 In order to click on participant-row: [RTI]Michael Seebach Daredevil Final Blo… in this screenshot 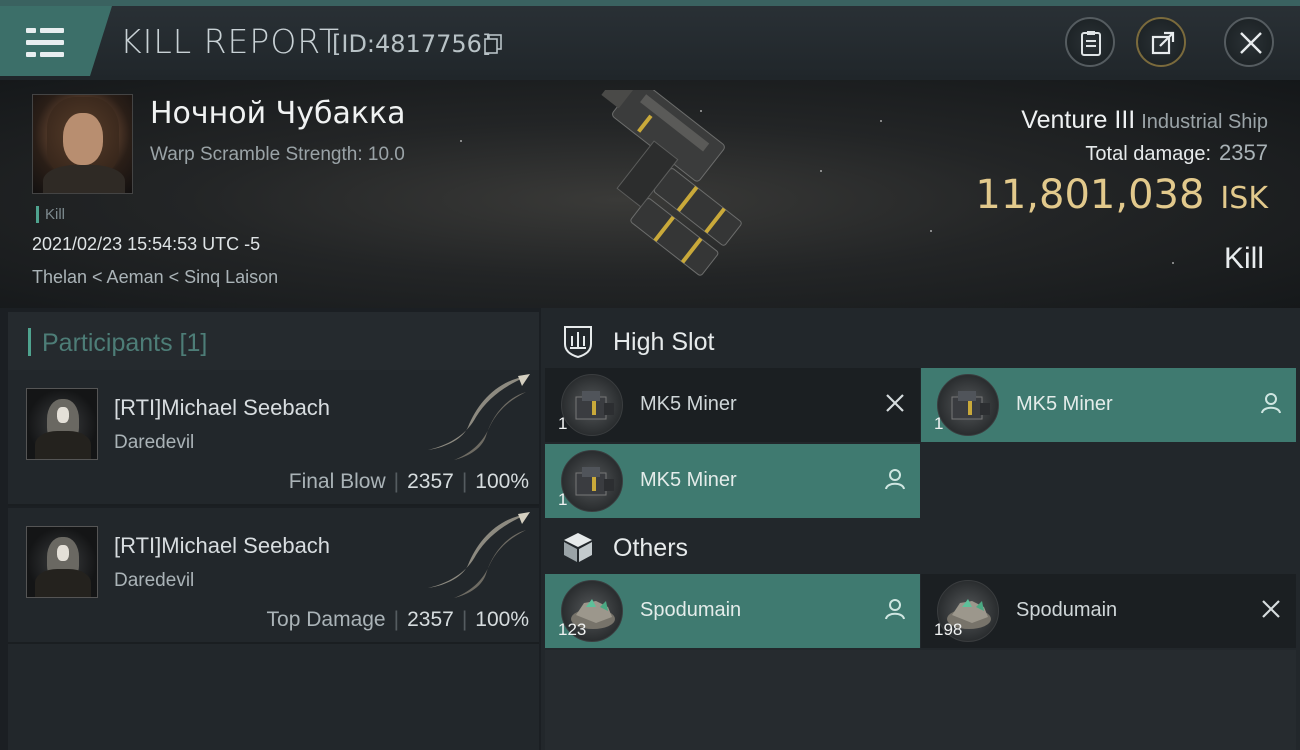, I will do `click(273, 438)`.